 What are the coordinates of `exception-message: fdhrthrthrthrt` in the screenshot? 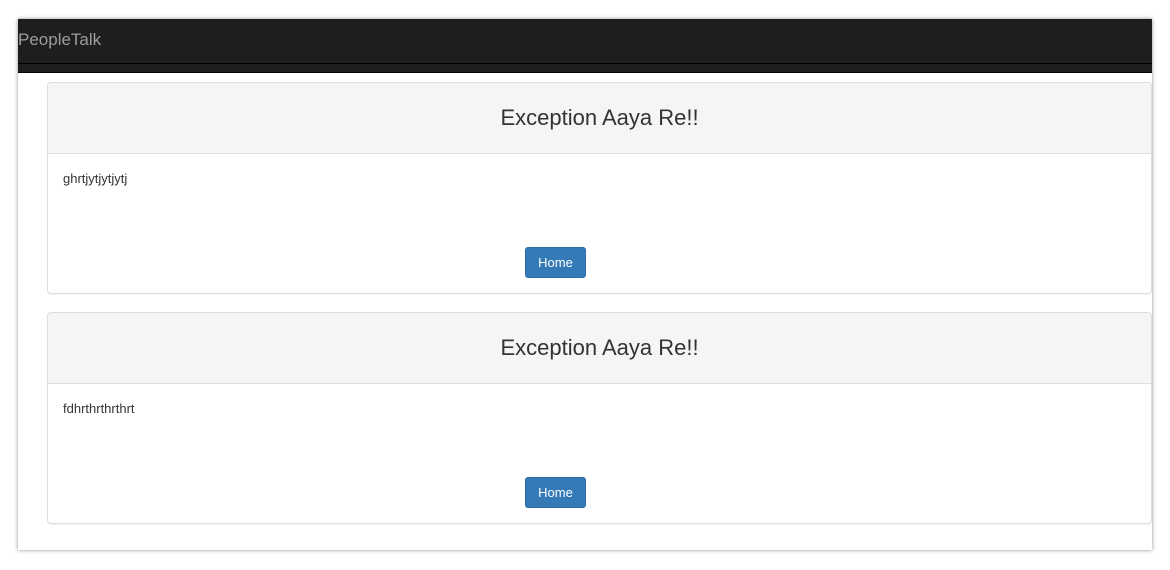 It's located at (99, 408).